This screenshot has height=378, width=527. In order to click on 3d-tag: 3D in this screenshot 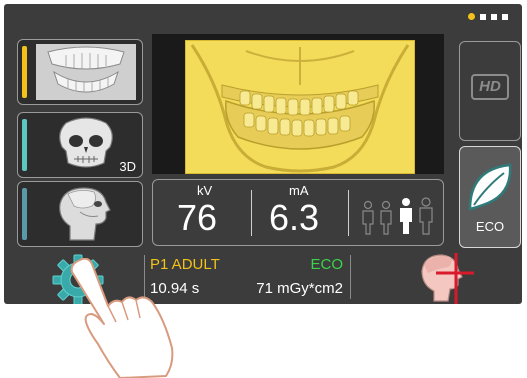, I will do `click(127, 166)`.